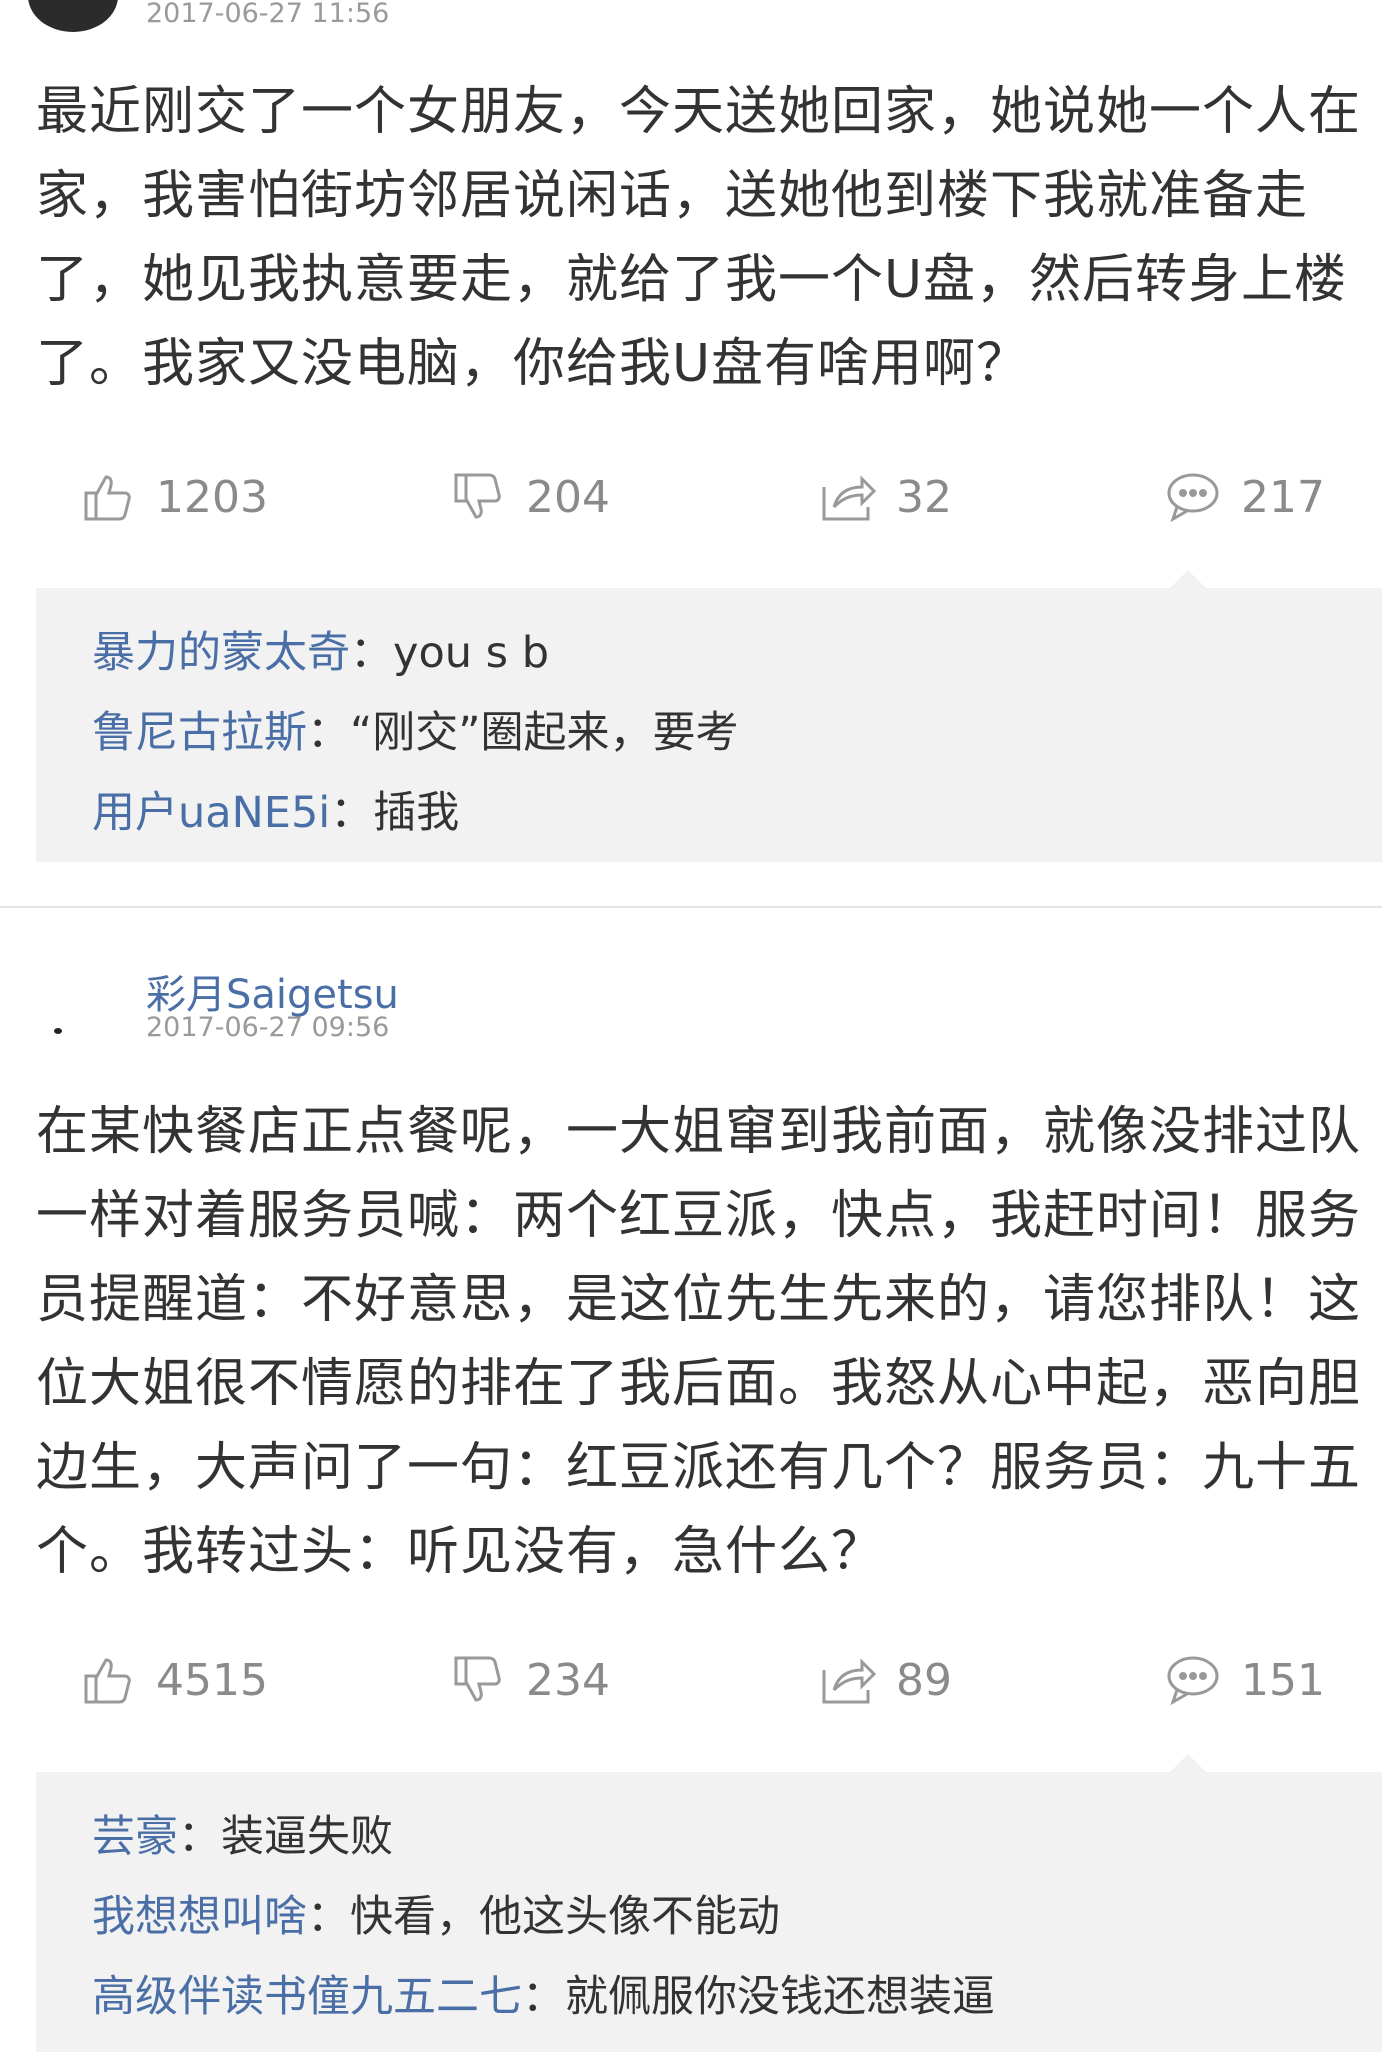 This screenshot has height=2052, width=1382. I want to click on post-timestamp: 2017-06-27 09:56, so click(268, 1027).